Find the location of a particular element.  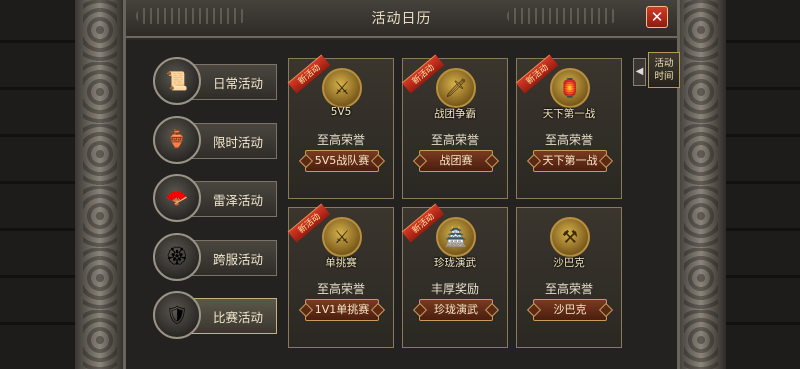

activity-time-tab: 活动 时间 is located at coordinates (664, 70).